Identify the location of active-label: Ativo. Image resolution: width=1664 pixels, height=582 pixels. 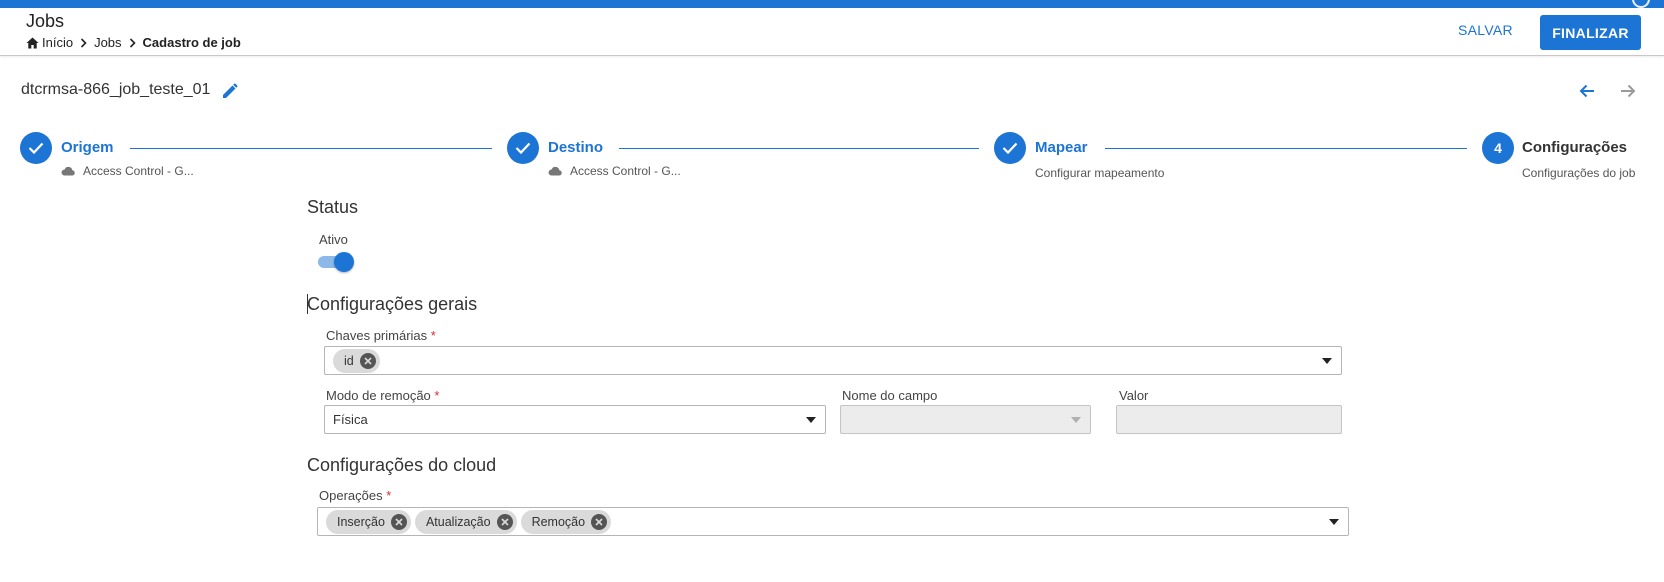
(333, 239).